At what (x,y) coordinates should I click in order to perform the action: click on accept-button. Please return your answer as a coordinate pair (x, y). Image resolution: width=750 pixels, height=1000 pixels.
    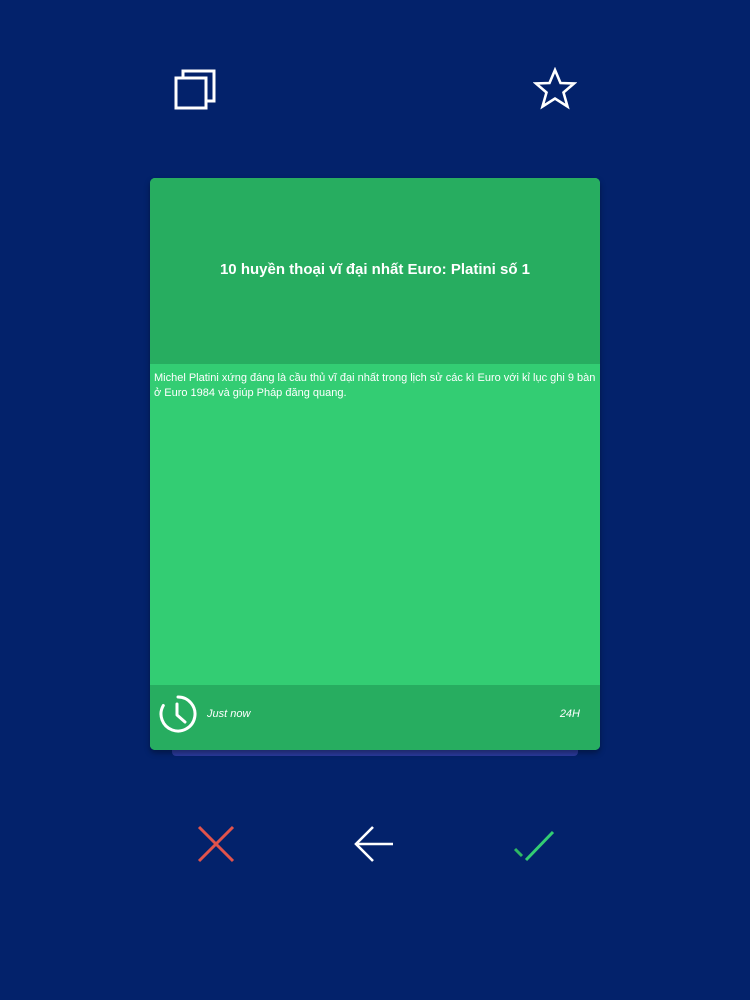
    Looking at the image, I should click on (534, 844).